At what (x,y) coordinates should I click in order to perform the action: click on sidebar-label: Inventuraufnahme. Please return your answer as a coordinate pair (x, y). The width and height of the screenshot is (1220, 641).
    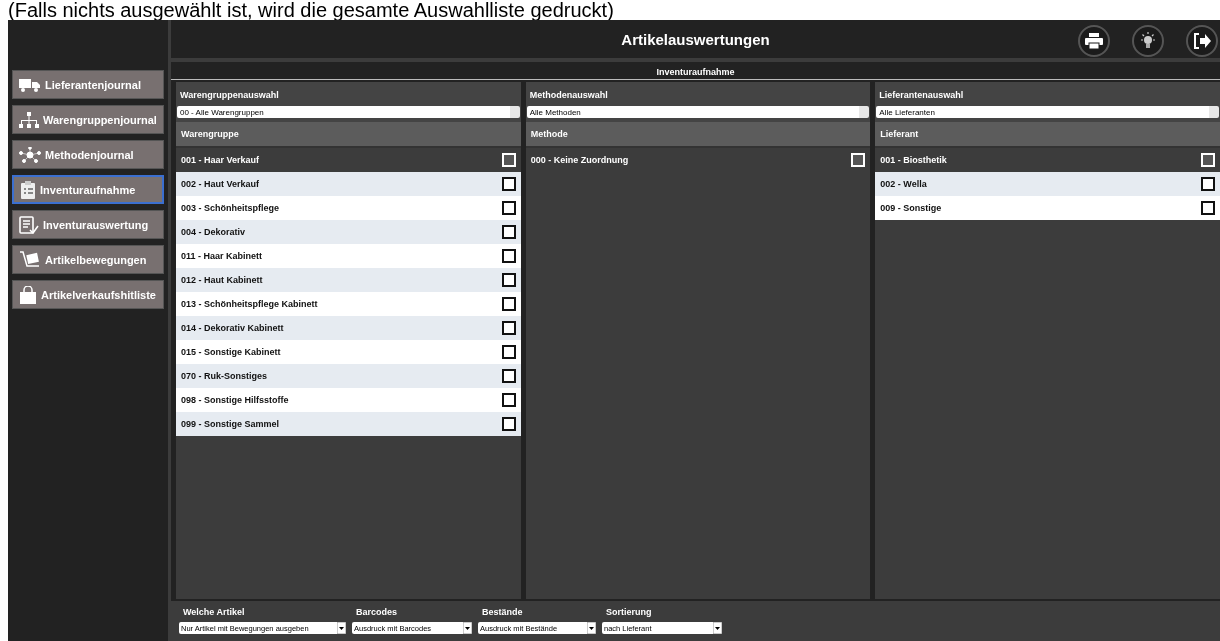
    Looking at the image, I should click on (88, 189).